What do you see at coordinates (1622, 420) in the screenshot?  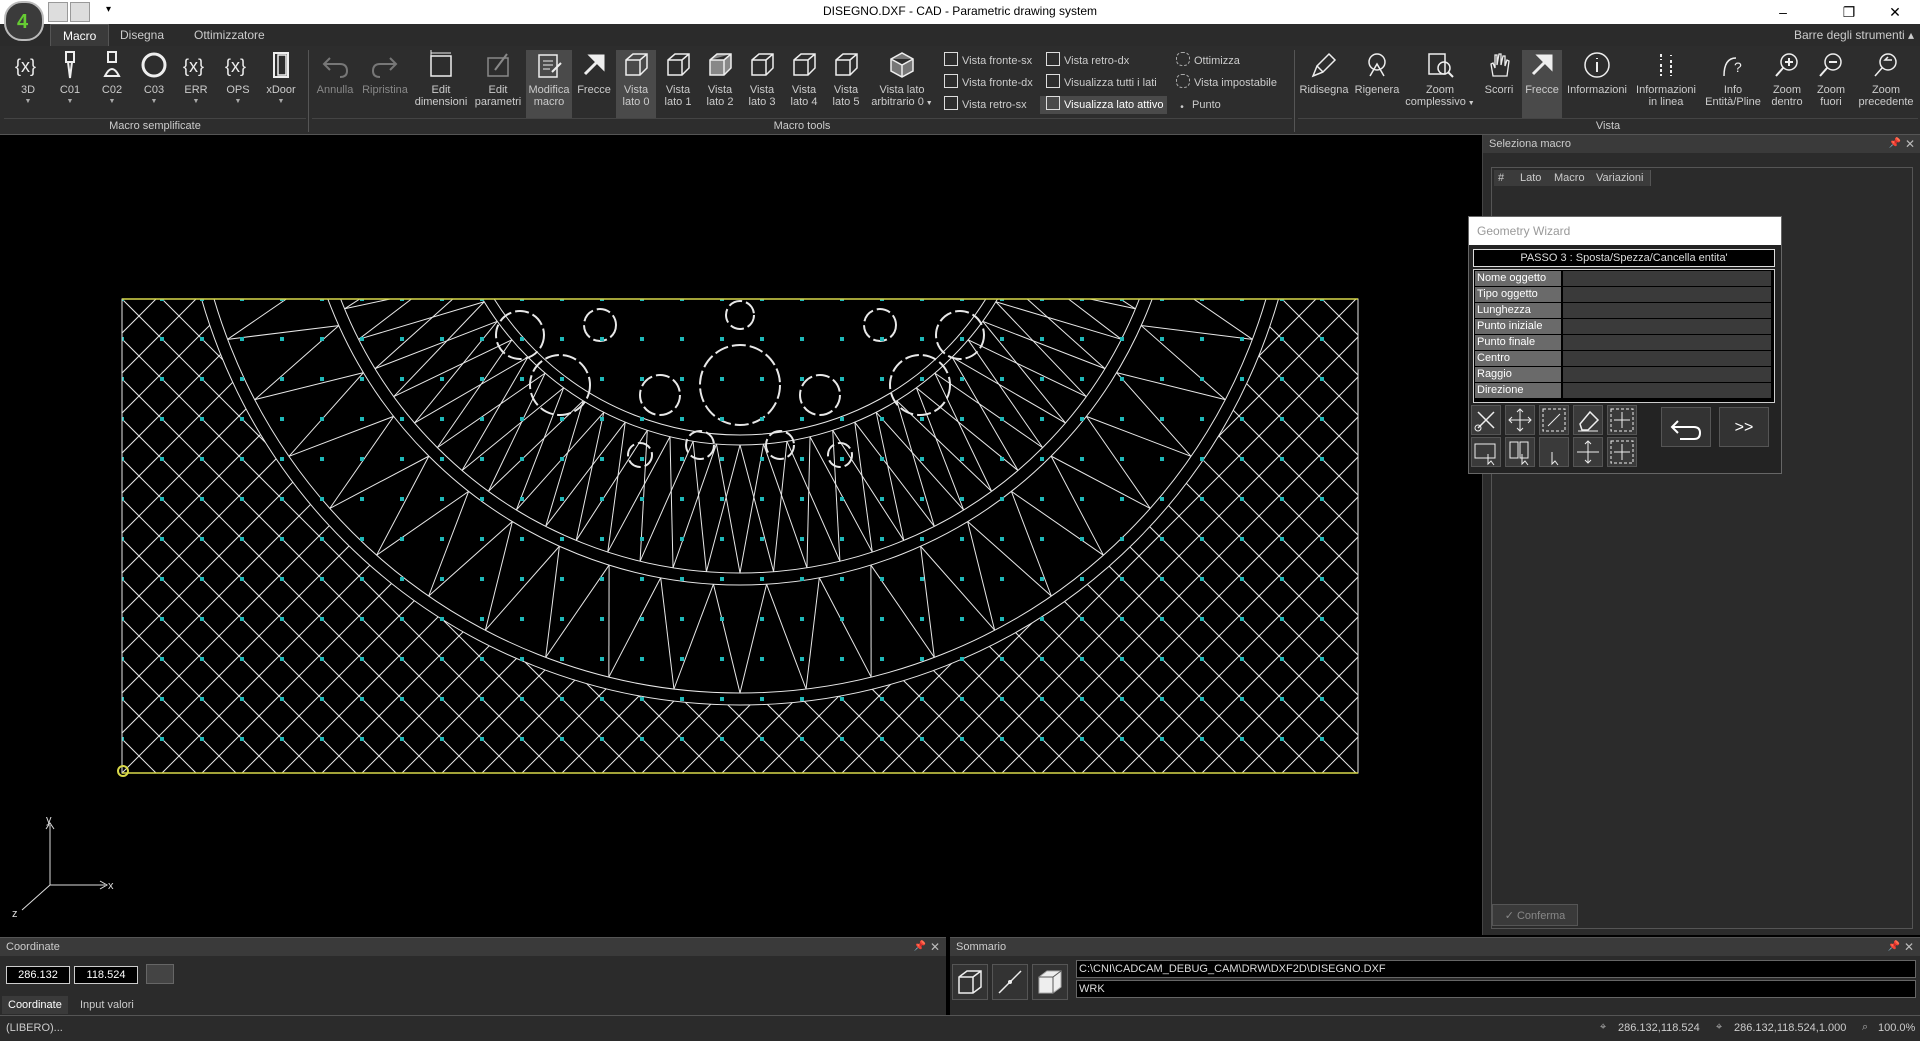 I see `explode-tool-button` at bounding box center [1622, 420].